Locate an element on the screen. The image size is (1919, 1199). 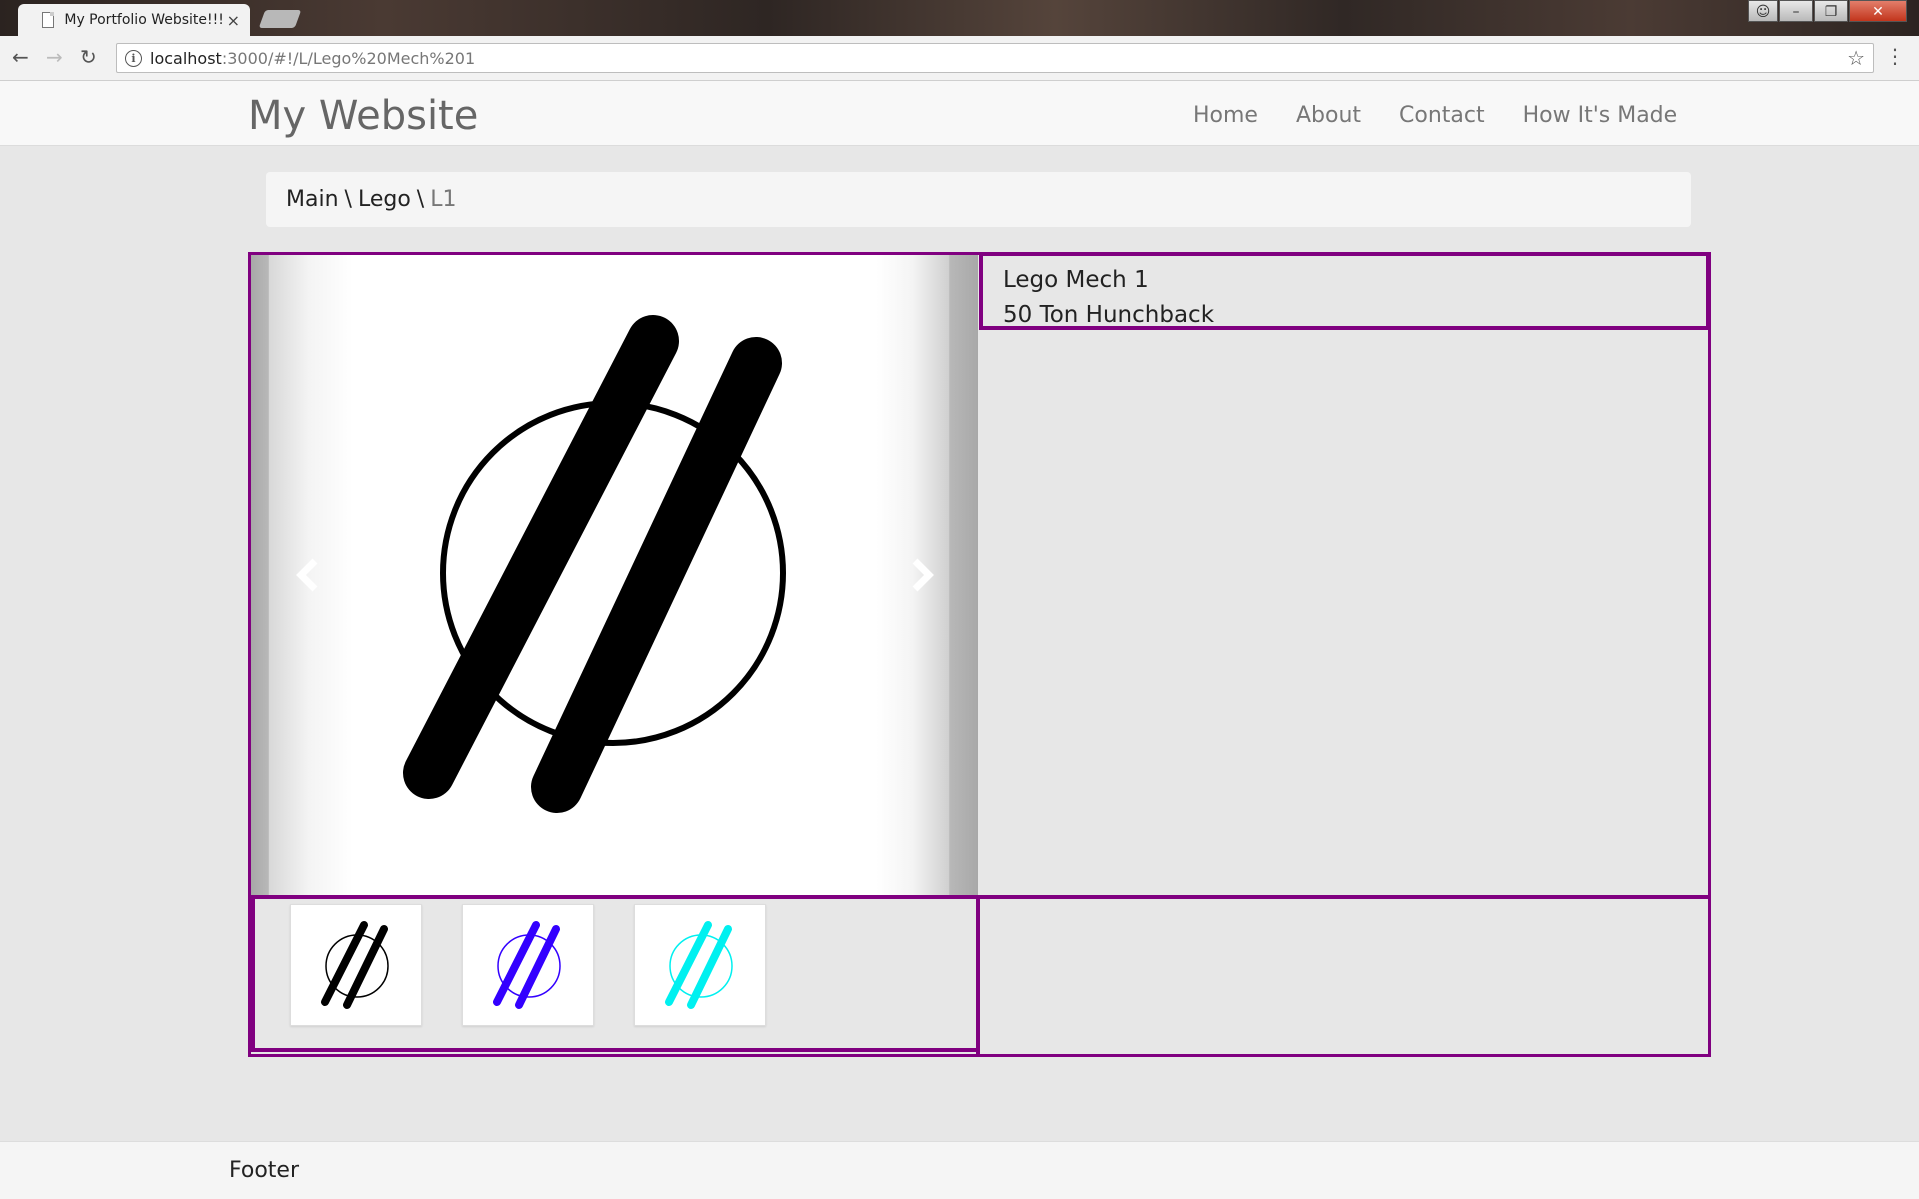
maximize-button: ❐ is located at coordinates (1831, 11).